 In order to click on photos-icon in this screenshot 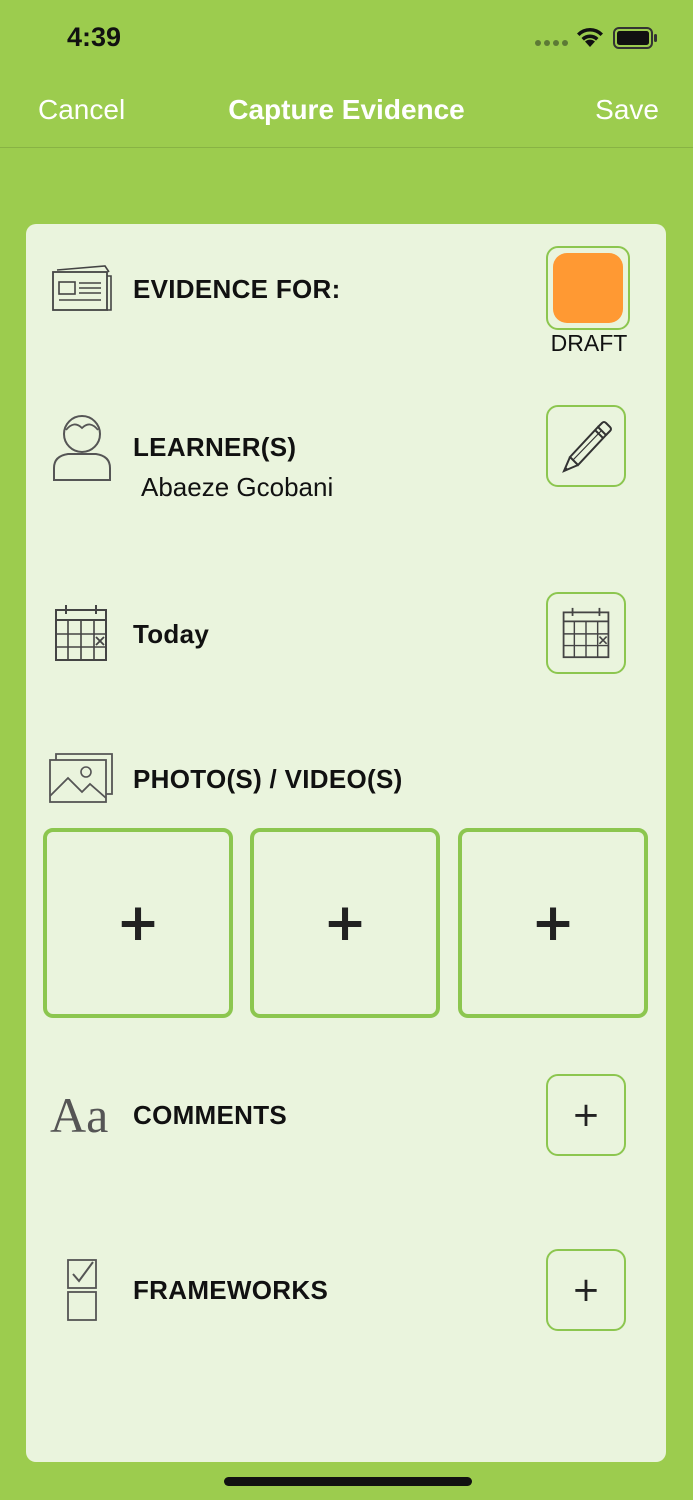, I will do `click(81, 778)`.